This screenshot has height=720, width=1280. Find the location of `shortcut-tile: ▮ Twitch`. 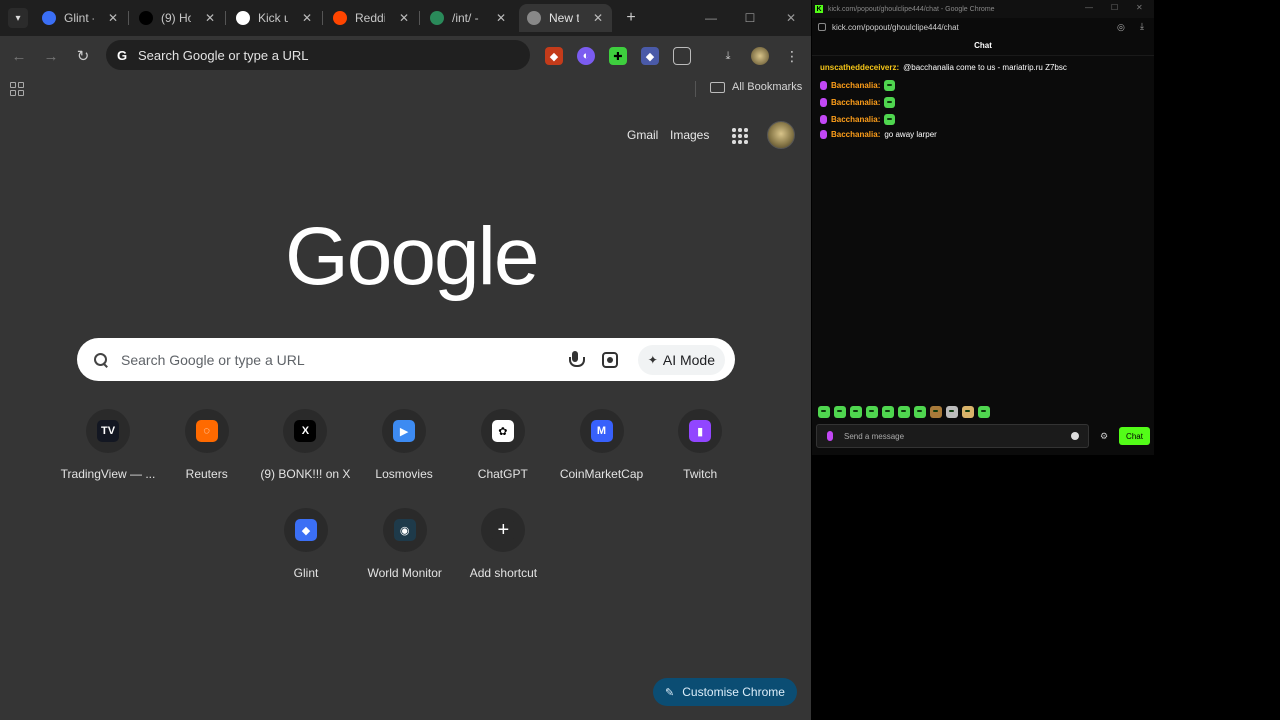

shortcut-tile: ▮ Twitch is located at coordinates (700, 454).